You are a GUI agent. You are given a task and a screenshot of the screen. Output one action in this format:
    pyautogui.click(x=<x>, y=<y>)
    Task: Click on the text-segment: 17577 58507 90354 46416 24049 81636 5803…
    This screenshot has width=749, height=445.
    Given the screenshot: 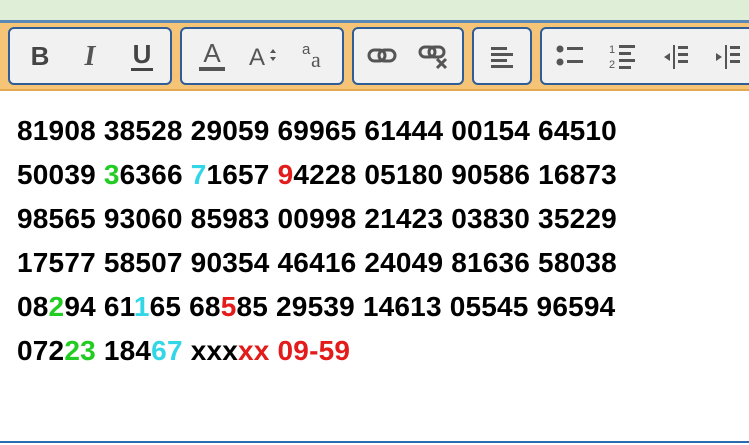 What is the action you would take?
    pyautogui.click(x=317, y=262)
    